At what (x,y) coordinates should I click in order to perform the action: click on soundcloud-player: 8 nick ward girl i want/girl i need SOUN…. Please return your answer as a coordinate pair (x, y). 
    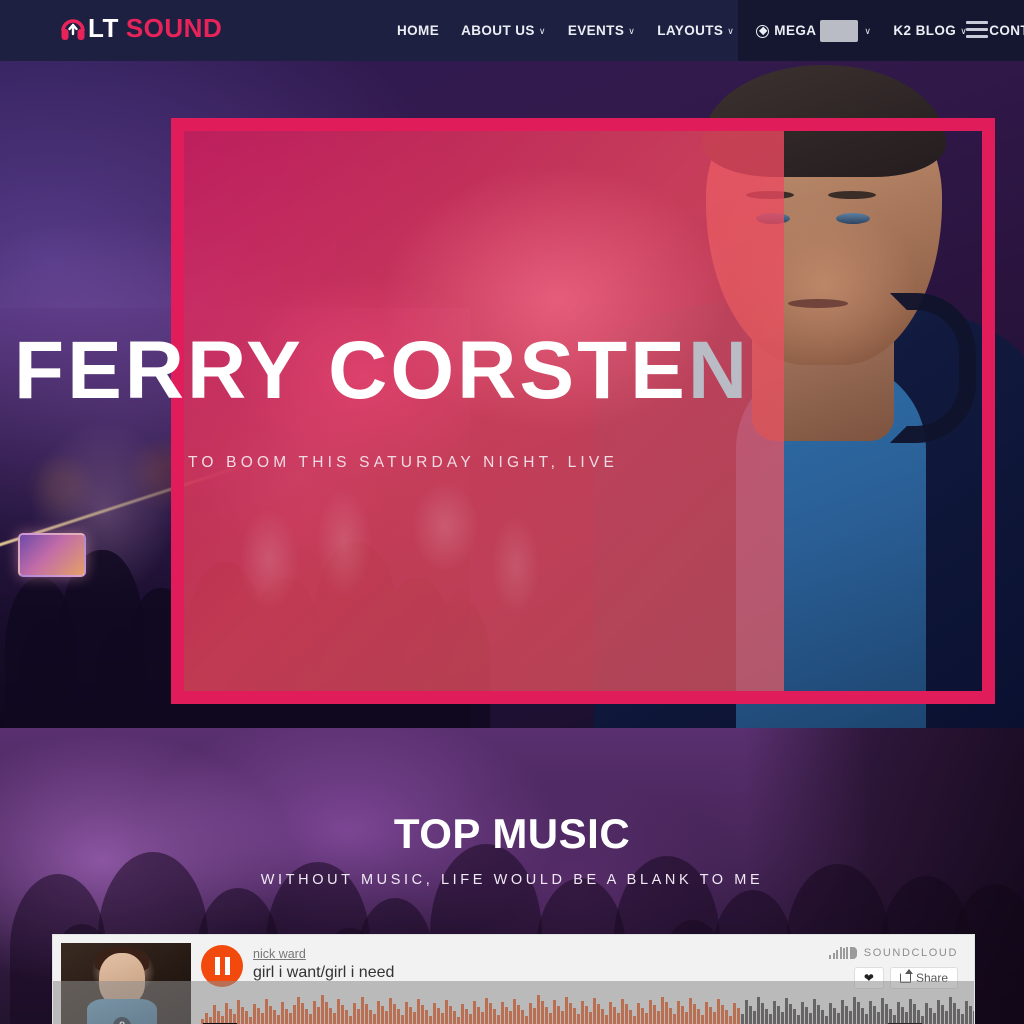
    Looking at the image, I should click on (513, 979).